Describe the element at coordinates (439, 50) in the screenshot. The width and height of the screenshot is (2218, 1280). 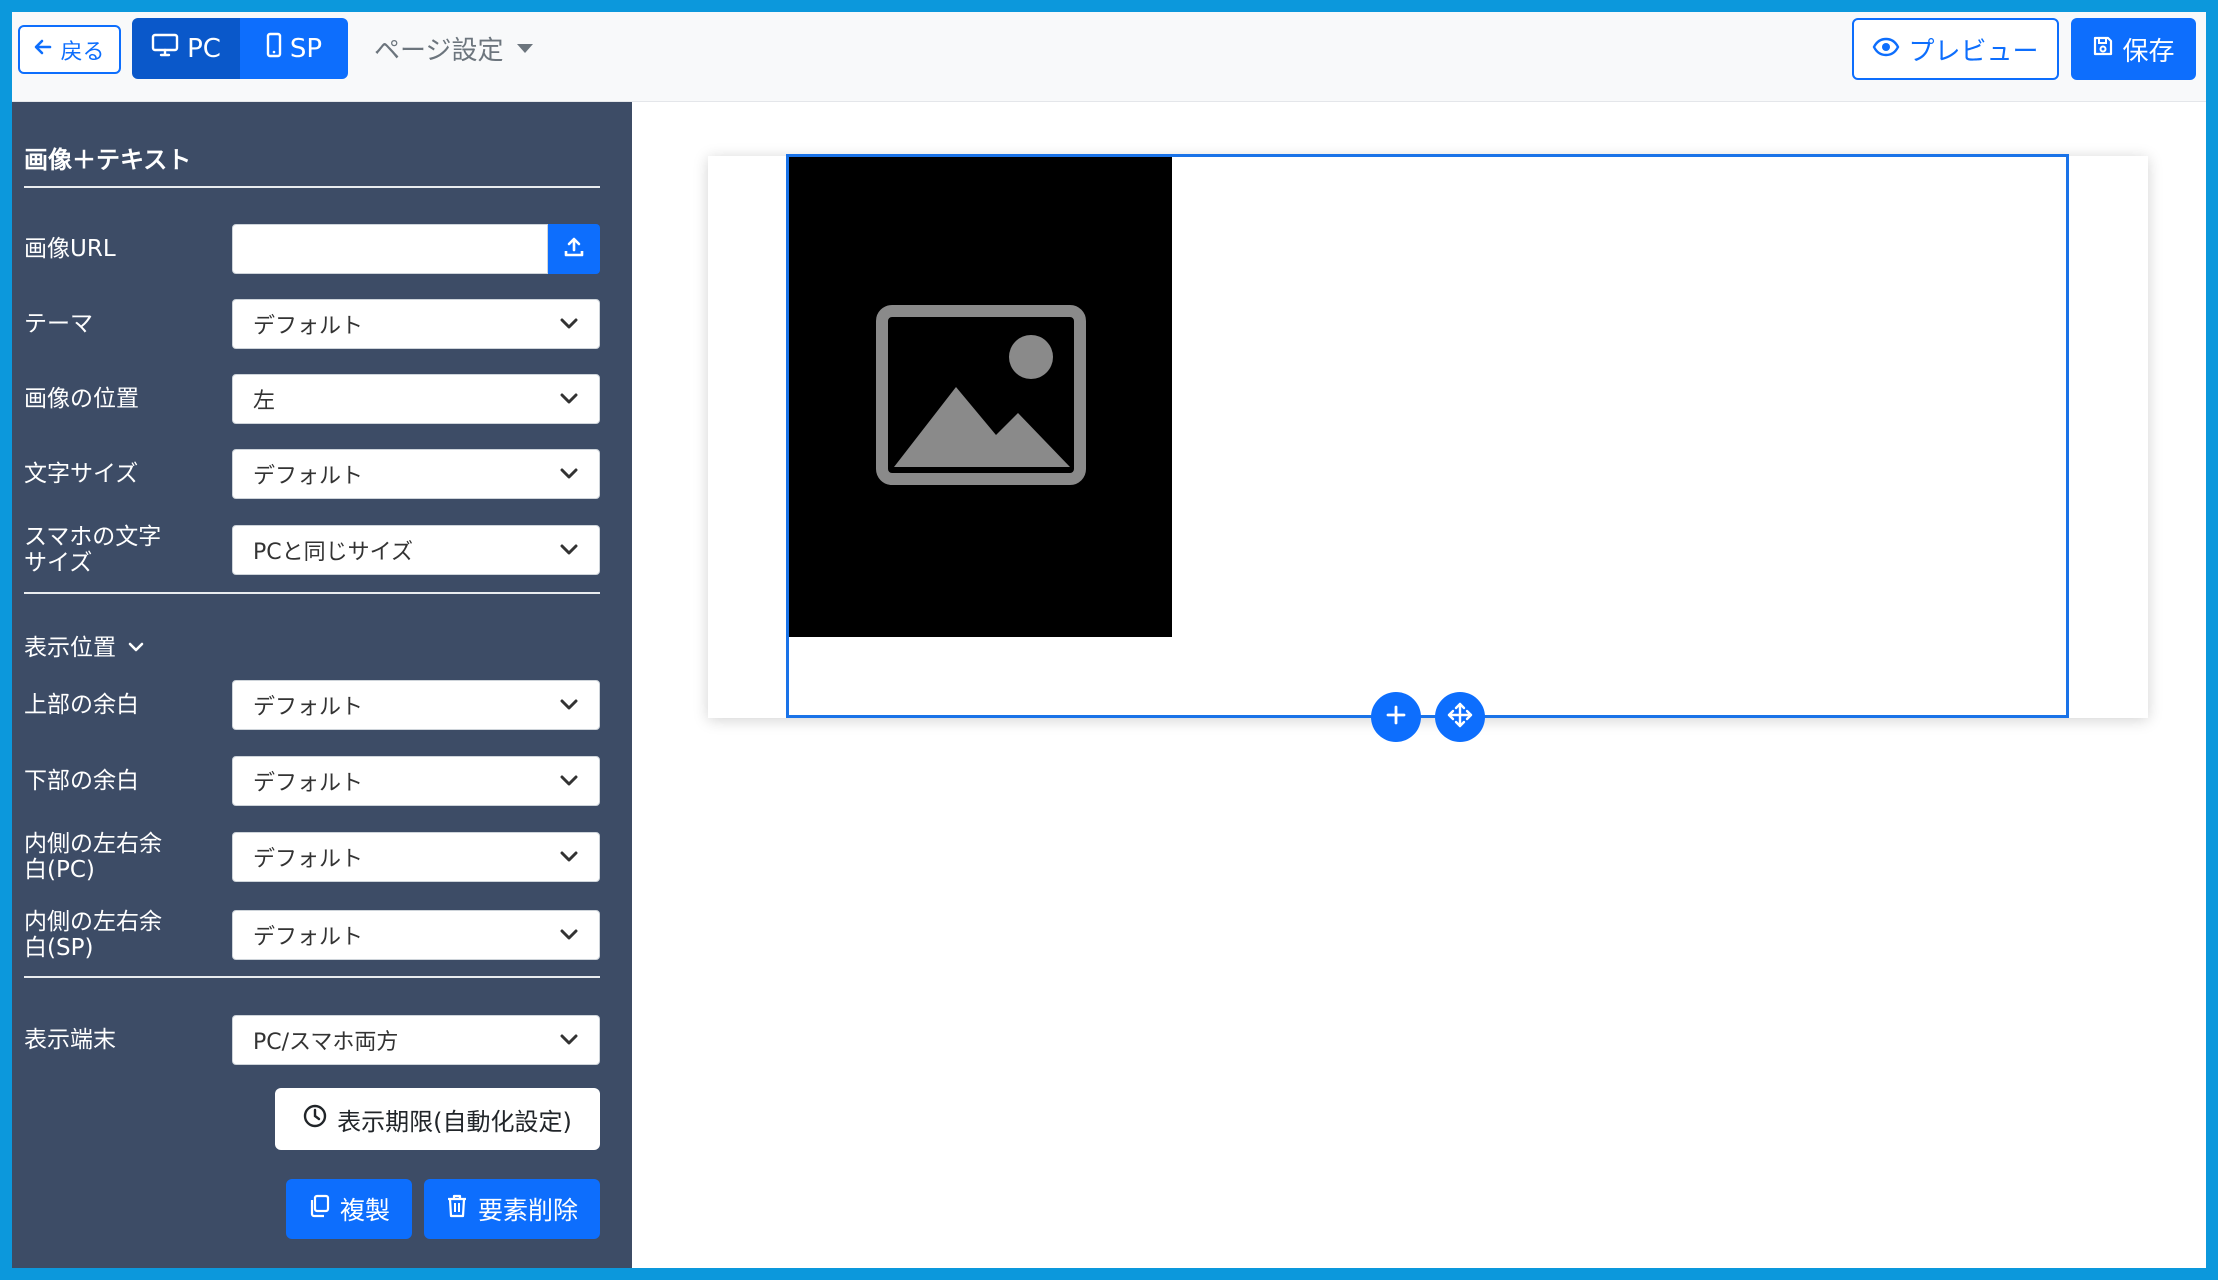
I see `page-settings-label: ページ設定` at that location.